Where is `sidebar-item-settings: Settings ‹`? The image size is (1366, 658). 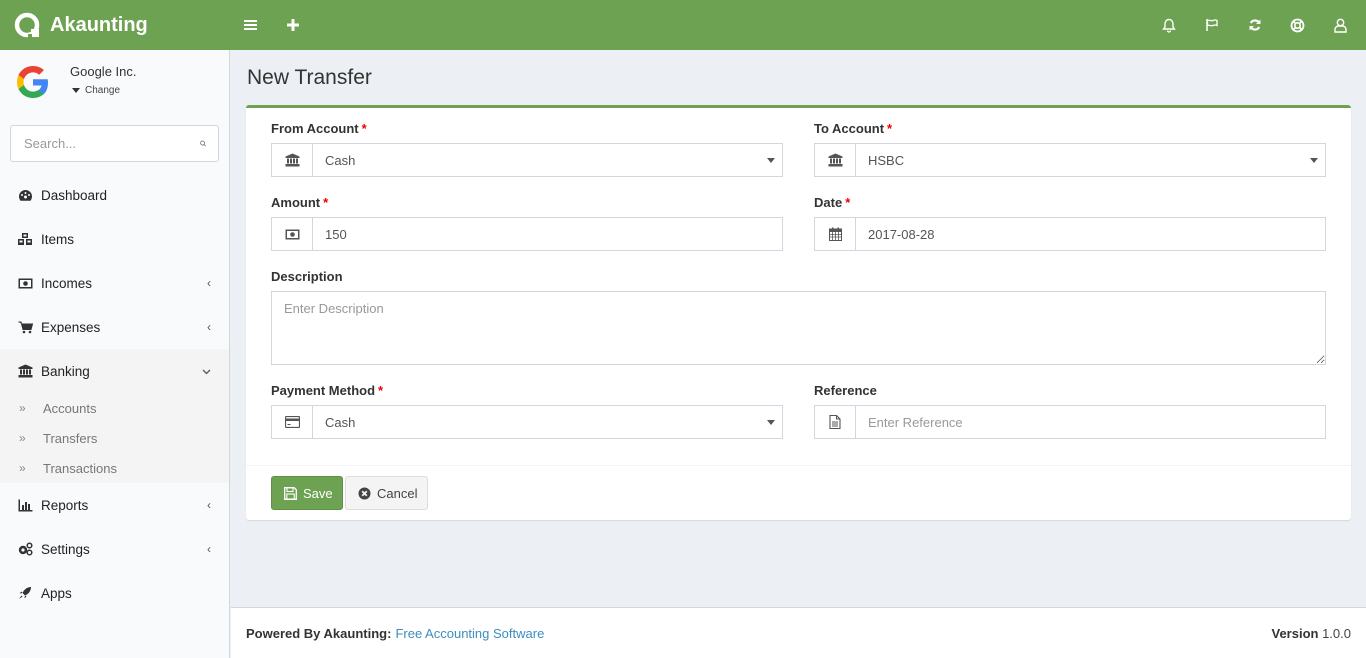 sidebar-item-settings: Settings ‹ is located at coordinates (114, 549).